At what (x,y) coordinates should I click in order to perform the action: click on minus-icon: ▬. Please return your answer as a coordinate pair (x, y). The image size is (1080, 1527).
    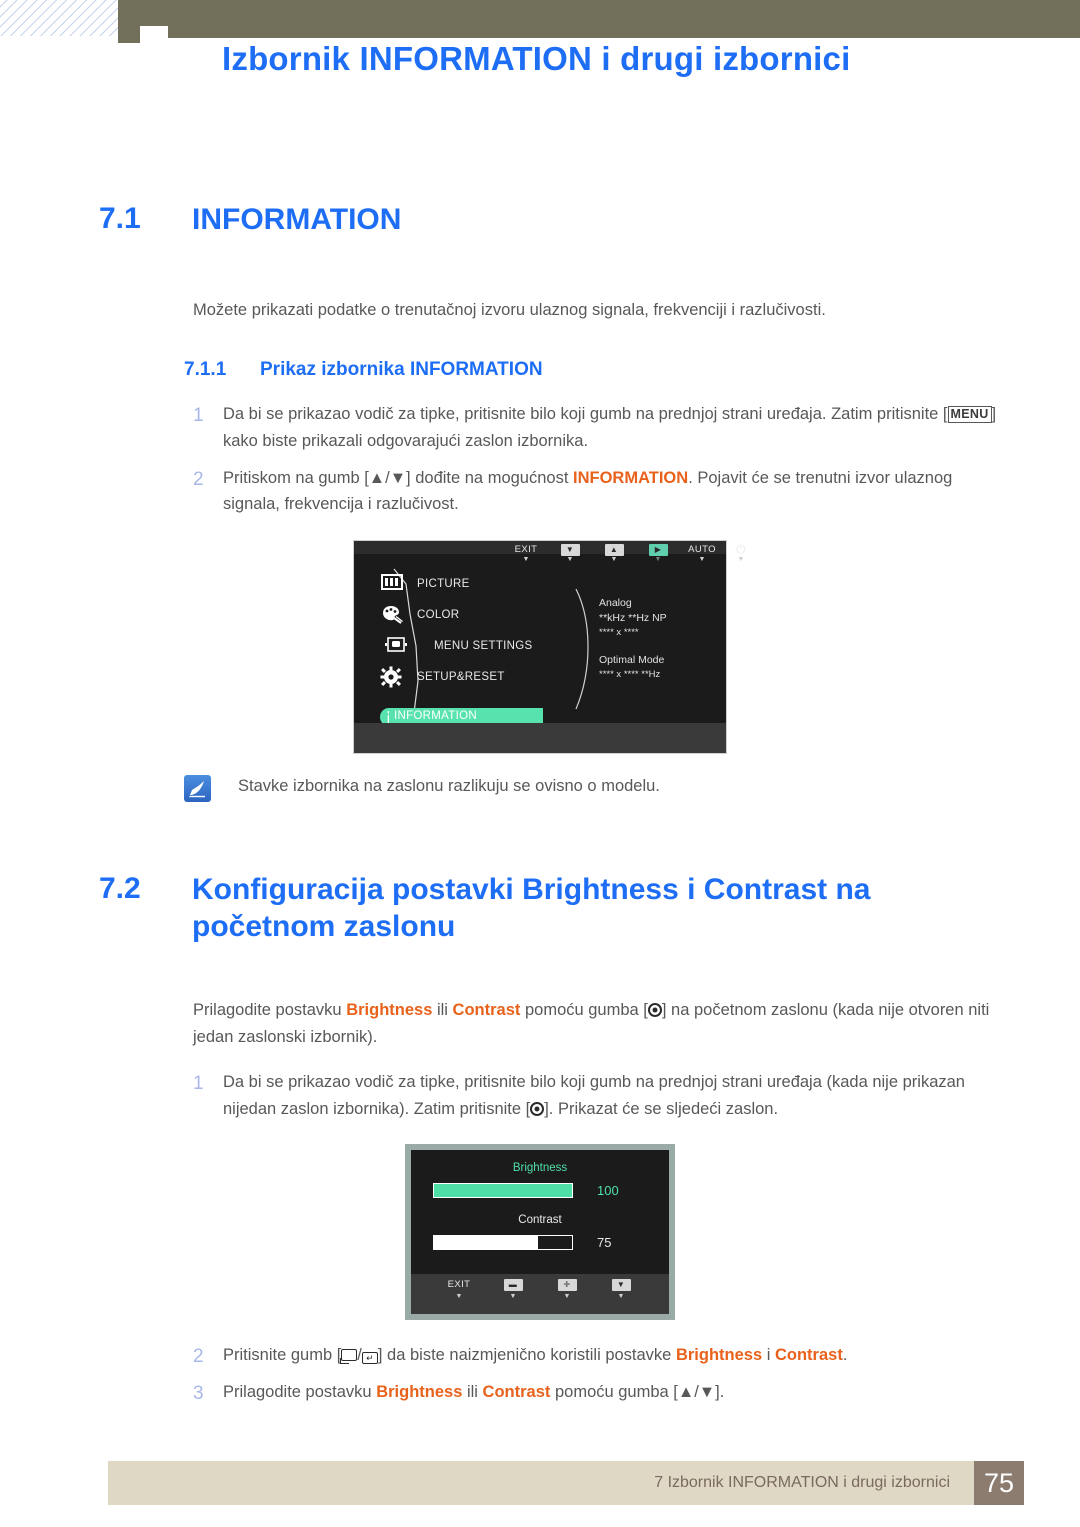
    Looking at the image, I should click on (513, 1285).